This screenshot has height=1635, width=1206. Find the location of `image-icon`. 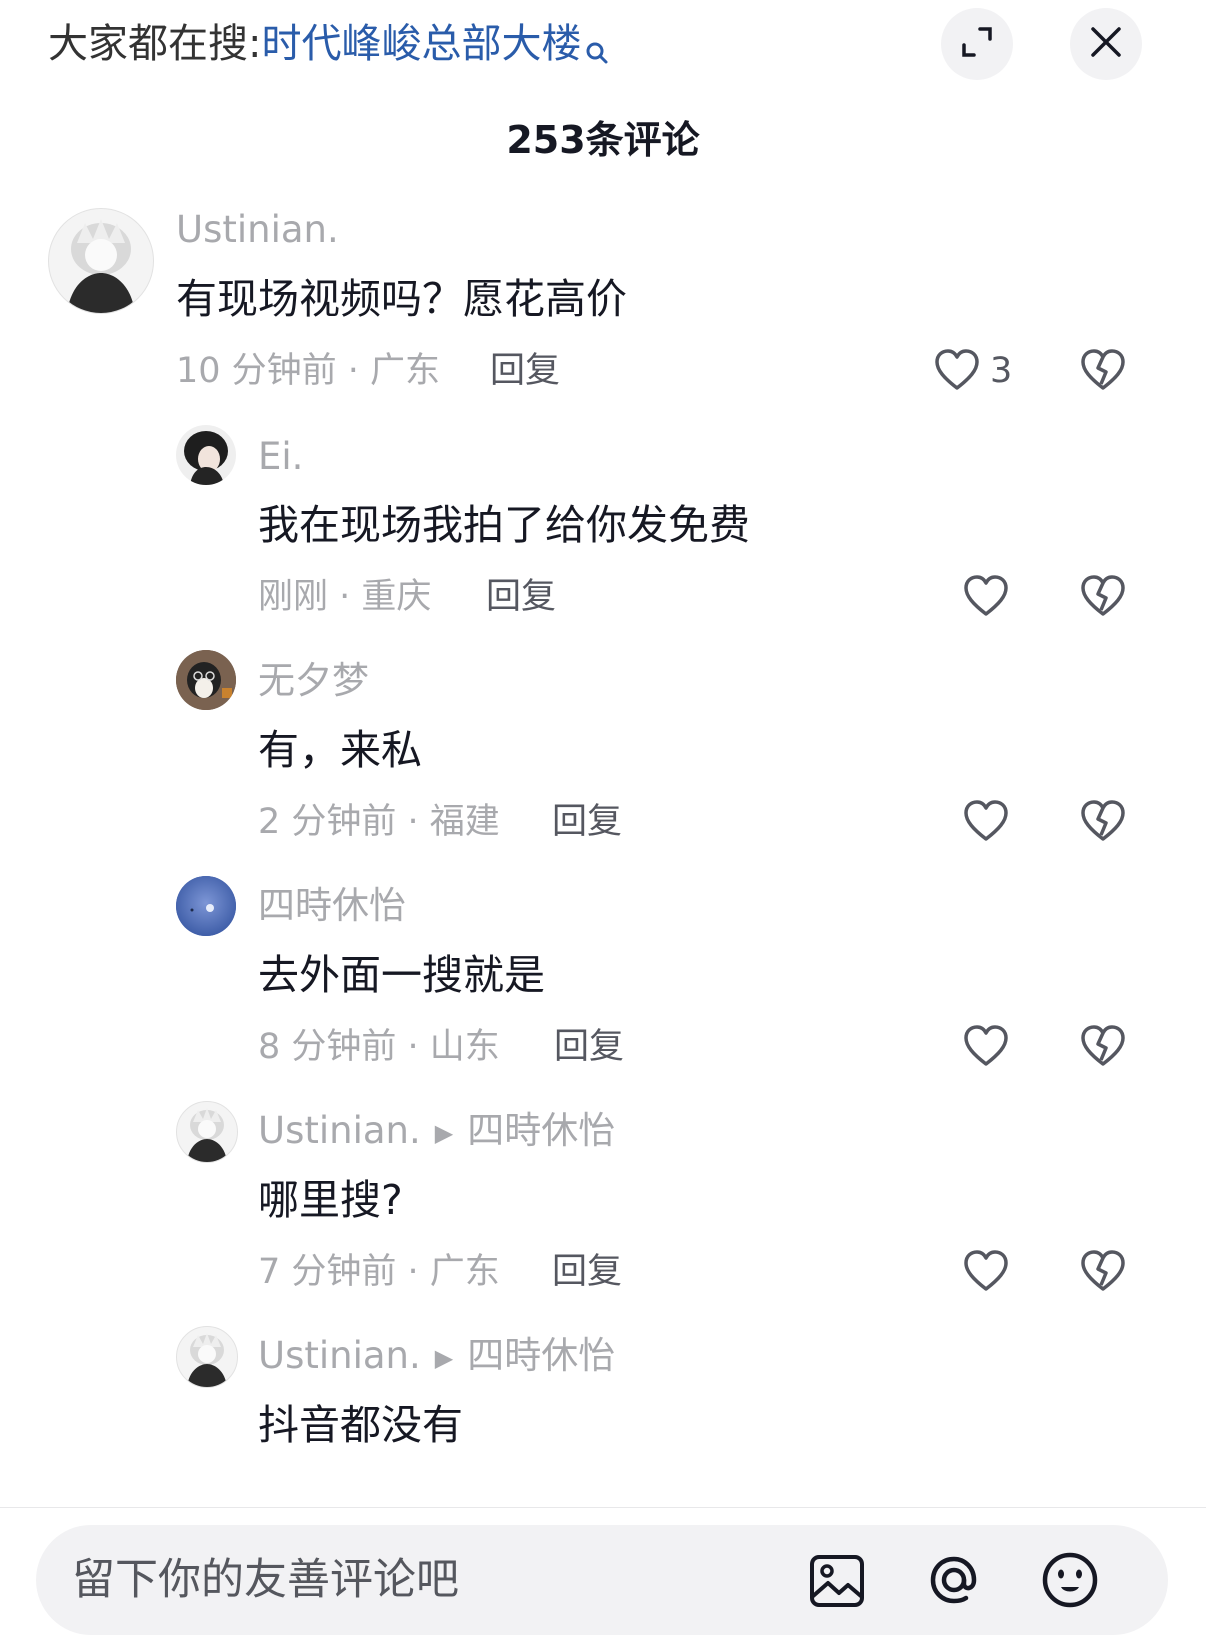

image-icon is located at coordinates (837, 1583).